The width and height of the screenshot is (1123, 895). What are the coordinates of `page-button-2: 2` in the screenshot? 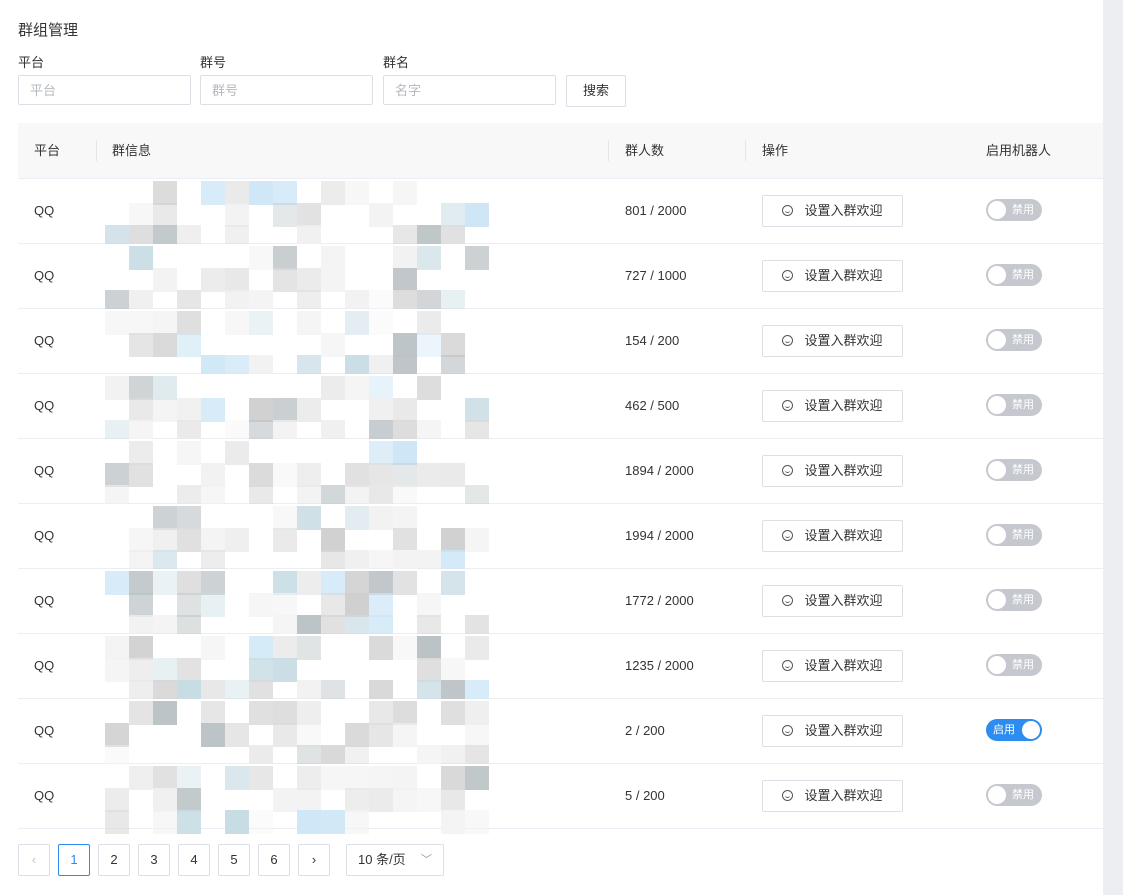 It's located at (114, 860).